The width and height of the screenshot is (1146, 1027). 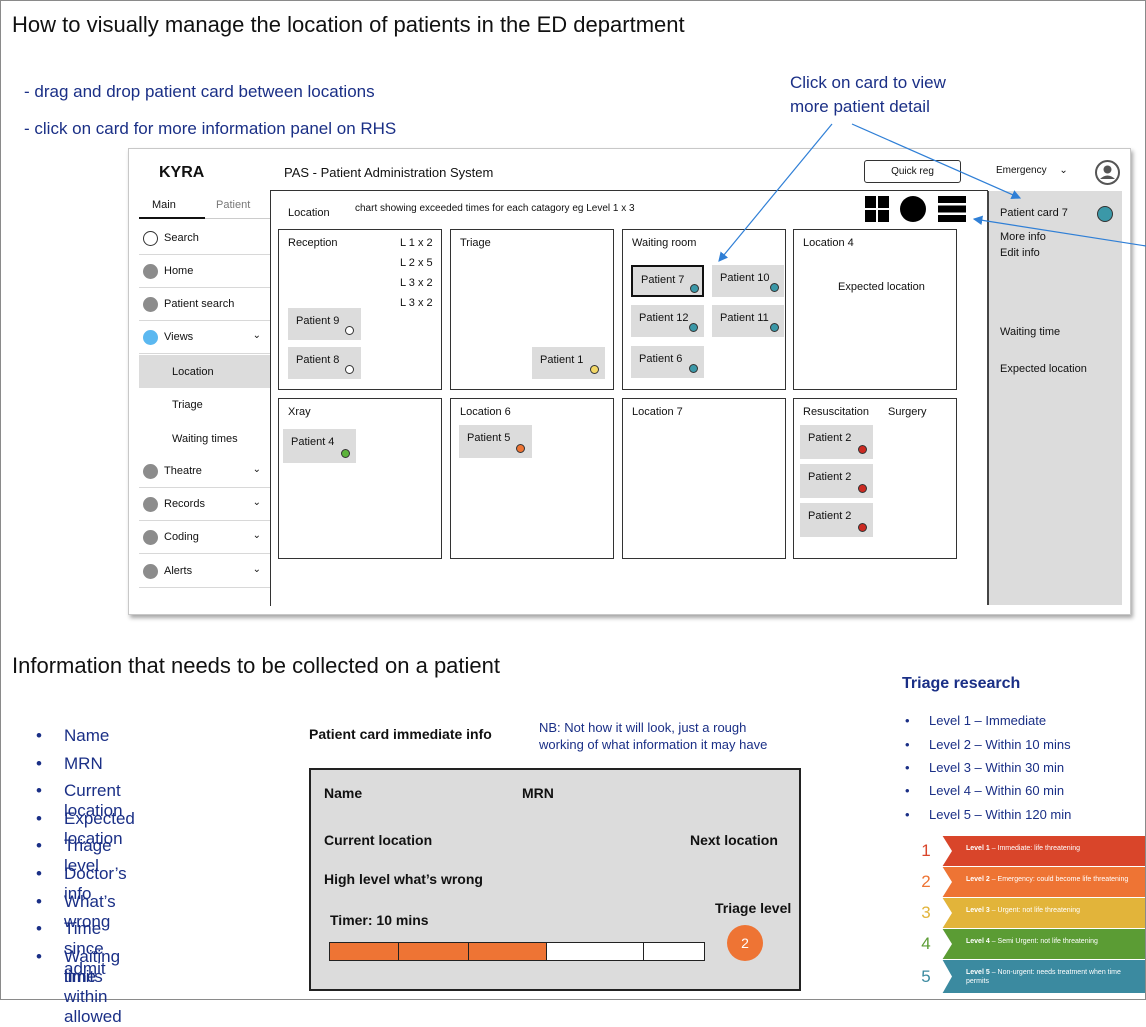 I want to click on sidebar-label: Alerts, so click(x=178, y=571).